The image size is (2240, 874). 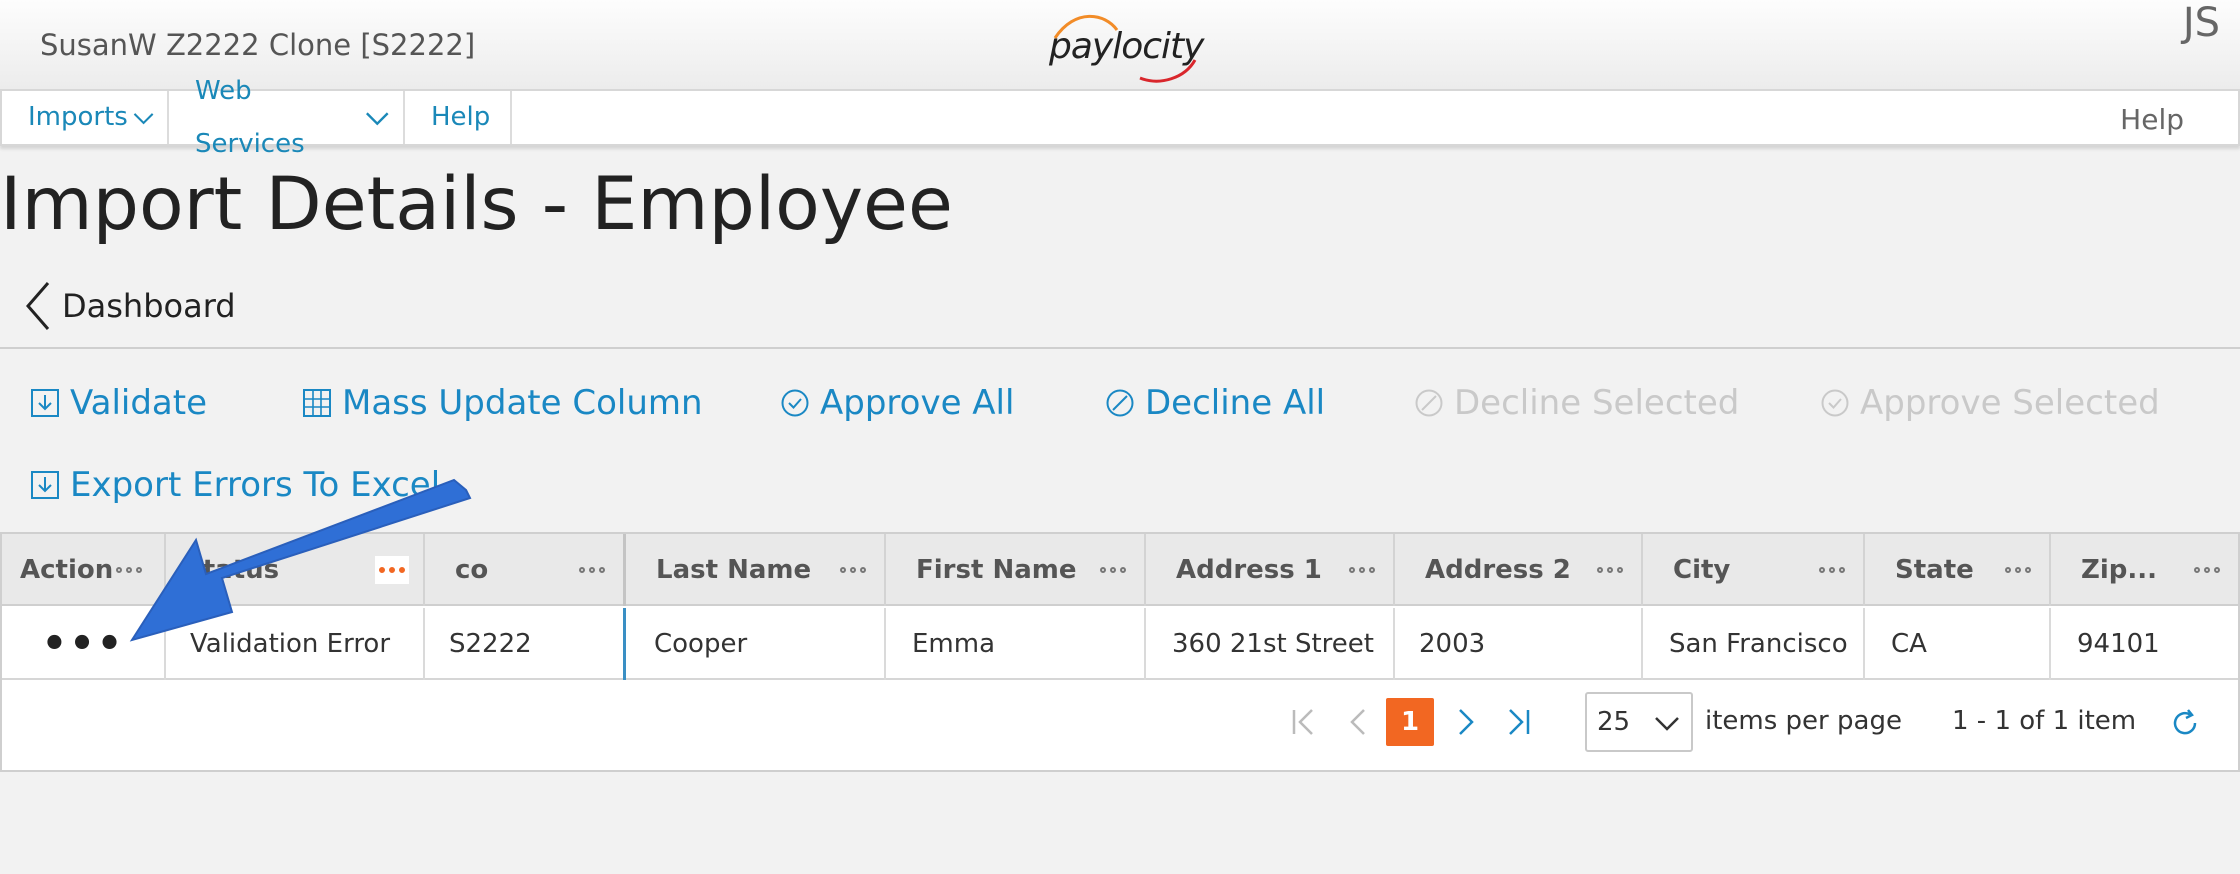 I want to click on col-header-status: Status, so click(x=295, y=570).